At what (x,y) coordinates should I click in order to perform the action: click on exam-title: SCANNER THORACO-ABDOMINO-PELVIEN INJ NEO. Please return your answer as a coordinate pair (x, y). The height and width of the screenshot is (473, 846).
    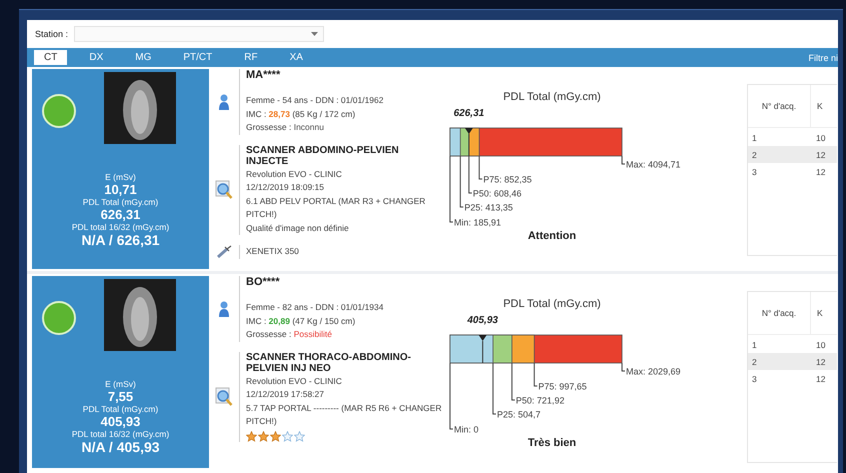
    Looking at the image, I should click on (329, 363).